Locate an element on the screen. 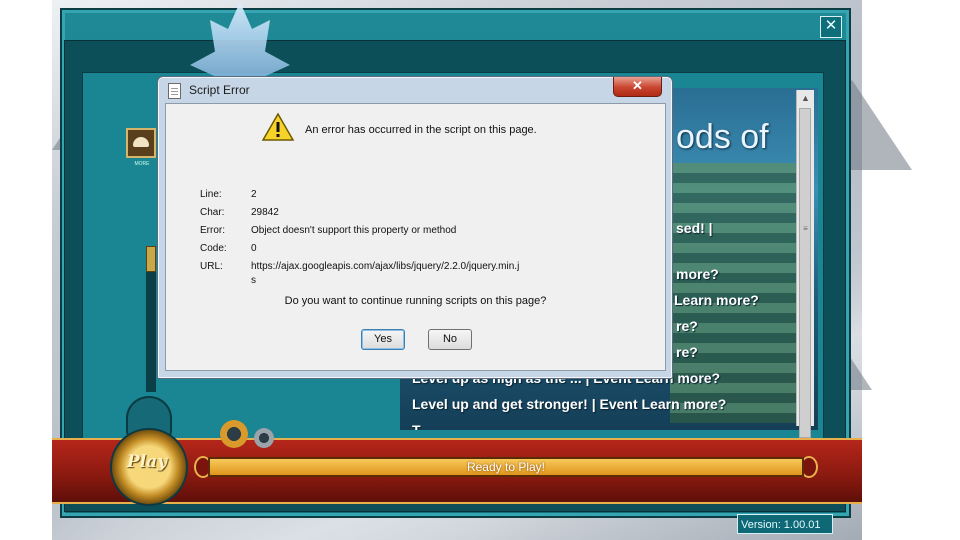 The image size is (960, 540). yes-button: Yes is located at coordinates (383, 339).